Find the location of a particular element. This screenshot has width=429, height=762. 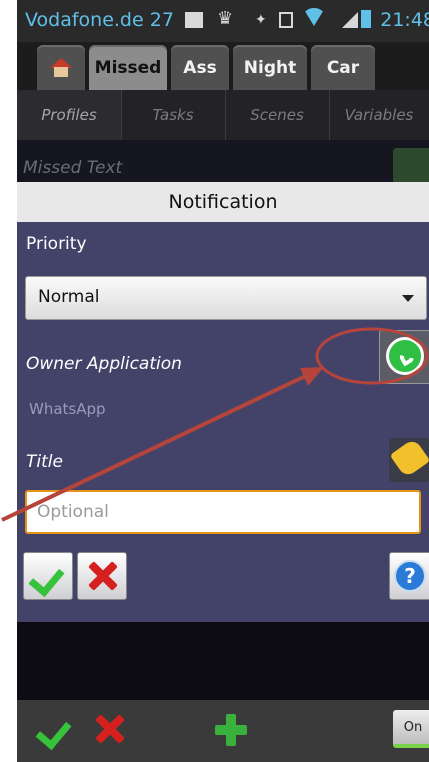

tab-ass-label: Ass is located at coordinates (200, 67).